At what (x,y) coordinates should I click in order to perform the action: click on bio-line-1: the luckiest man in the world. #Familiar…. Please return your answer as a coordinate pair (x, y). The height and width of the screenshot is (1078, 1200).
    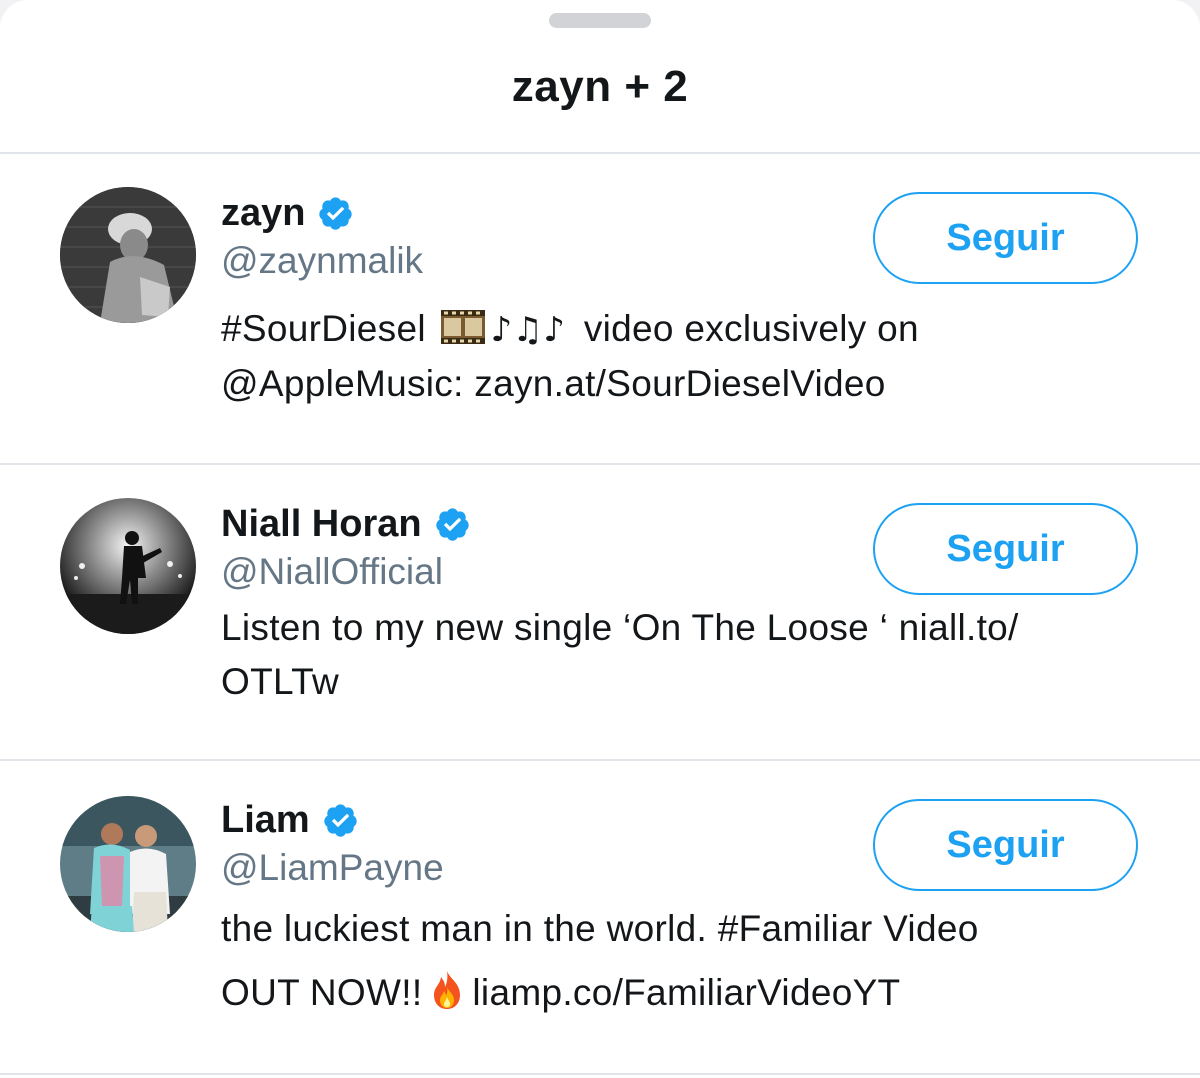
    Looking at the image, I should click on (600, 928).